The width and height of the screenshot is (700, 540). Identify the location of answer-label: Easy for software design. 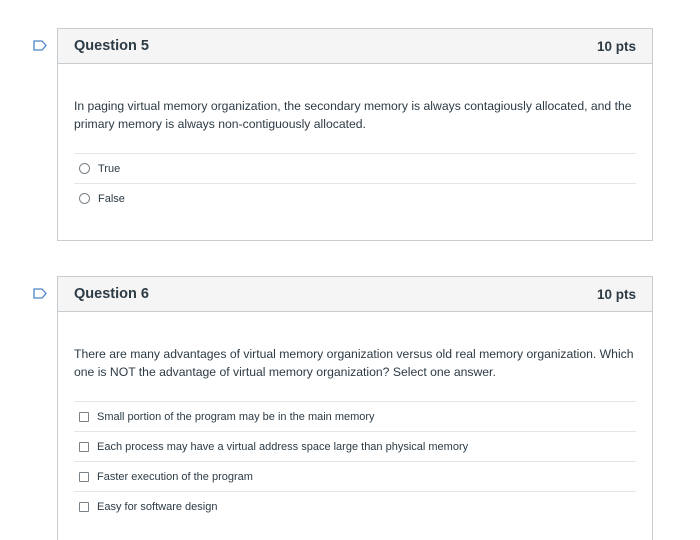
(157, 506).